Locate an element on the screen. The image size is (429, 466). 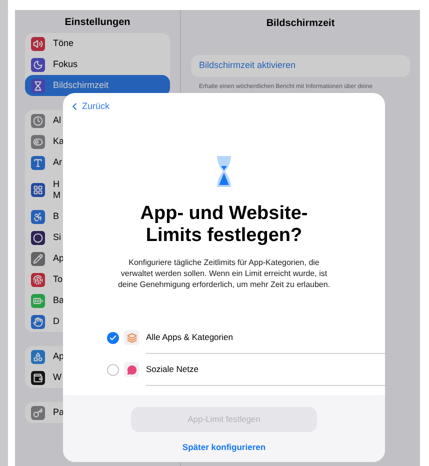
item-label: H M is located at coordinates (56, 189).